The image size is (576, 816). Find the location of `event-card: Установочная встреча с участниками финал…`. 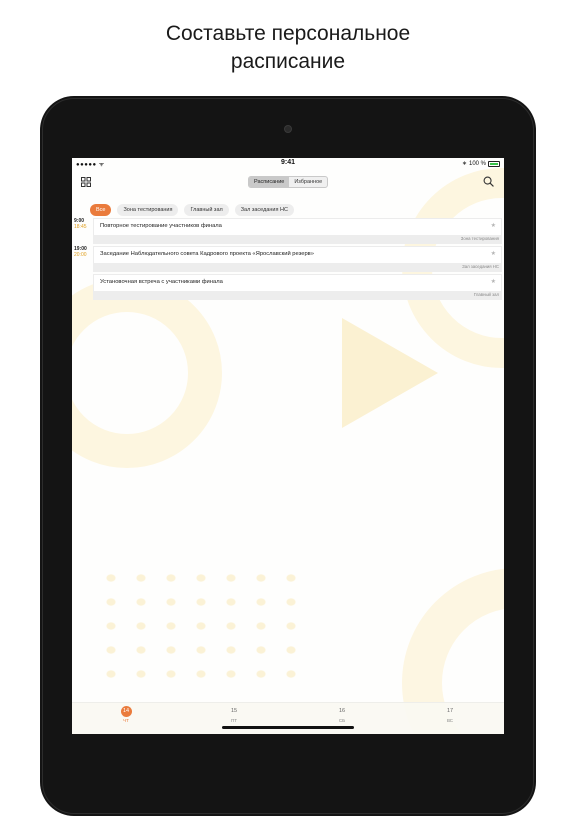

event-card: Установочная встреча с участниками финал… is located at coordinates (297, 282).